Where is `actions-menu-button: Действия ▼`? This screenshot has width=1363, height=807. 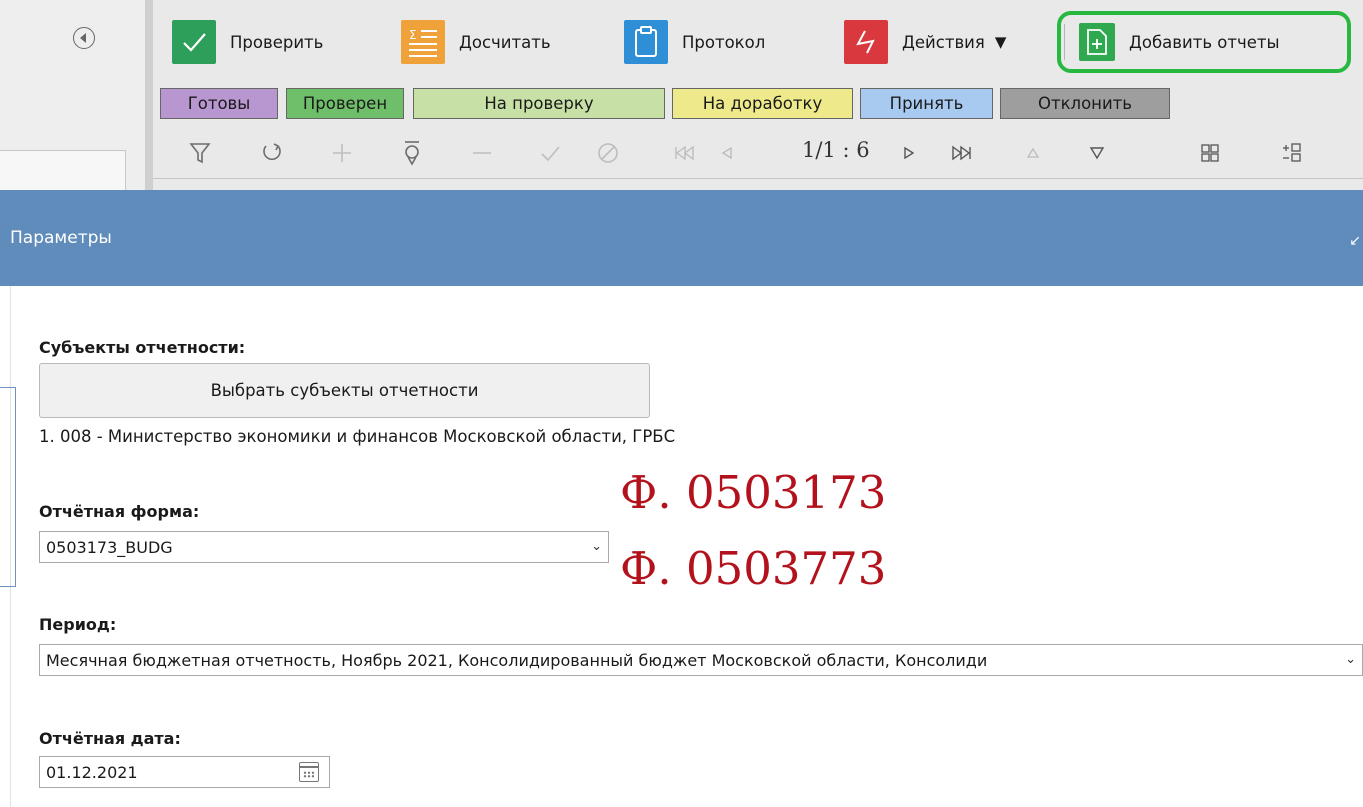
actions-menu-button: Действия ▼ is located at coordinates (925, 42).